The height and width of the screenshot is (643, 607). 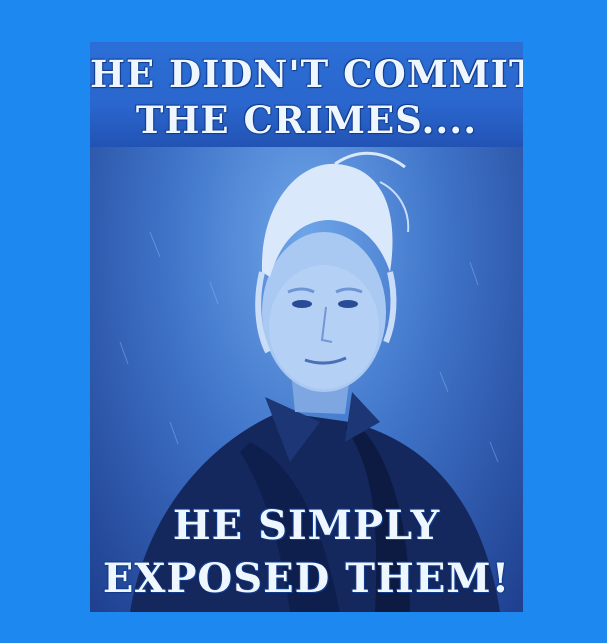 I want to click on headline-bottom-line-1: HE SIMPLY, so click(x=306, y=525).